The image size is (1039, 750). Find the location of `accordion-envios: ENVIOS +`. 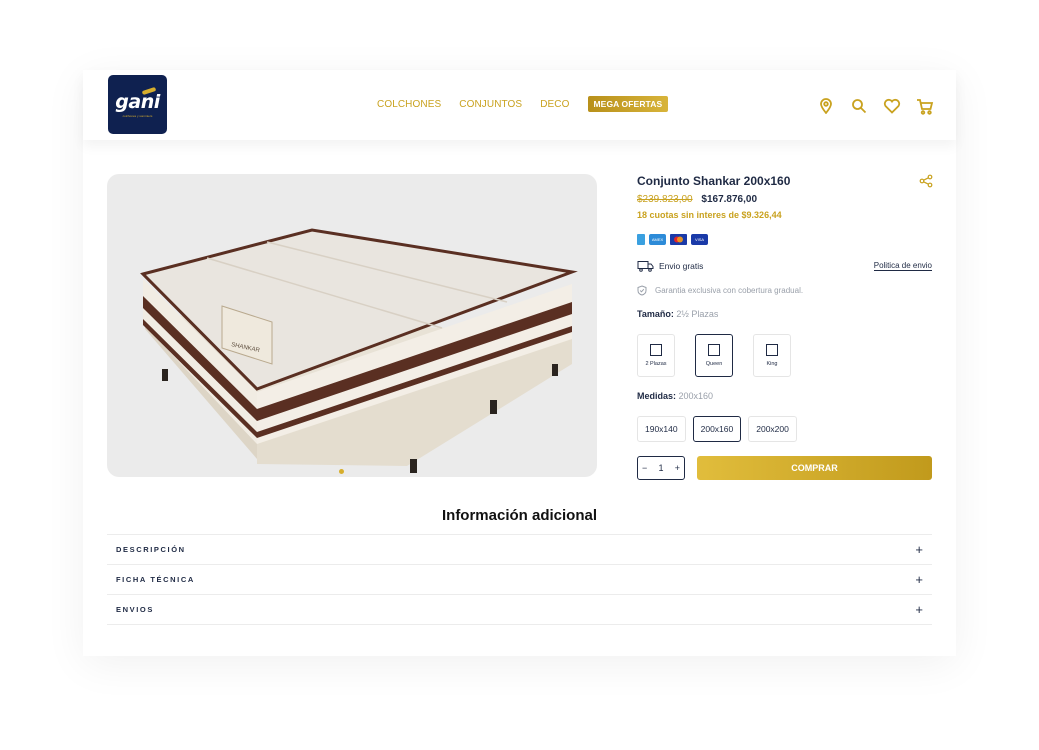

accordion-envios: ENVIOS + is located at coordinates (519, 609).